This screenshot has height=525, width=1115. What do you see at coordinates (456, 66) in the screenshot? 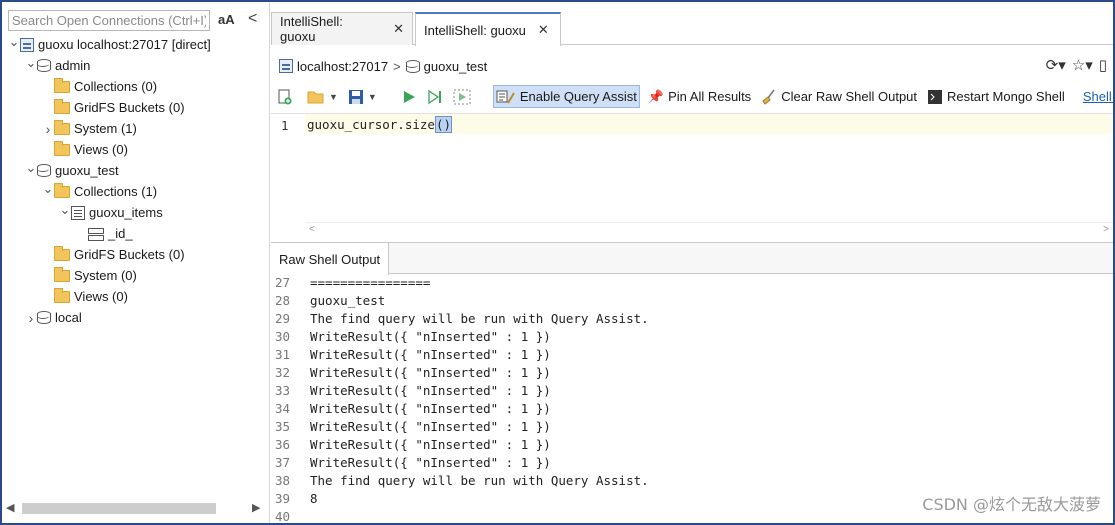
I see `breadcrumb-db: guoxu_test` at bounding box center [456, 66].